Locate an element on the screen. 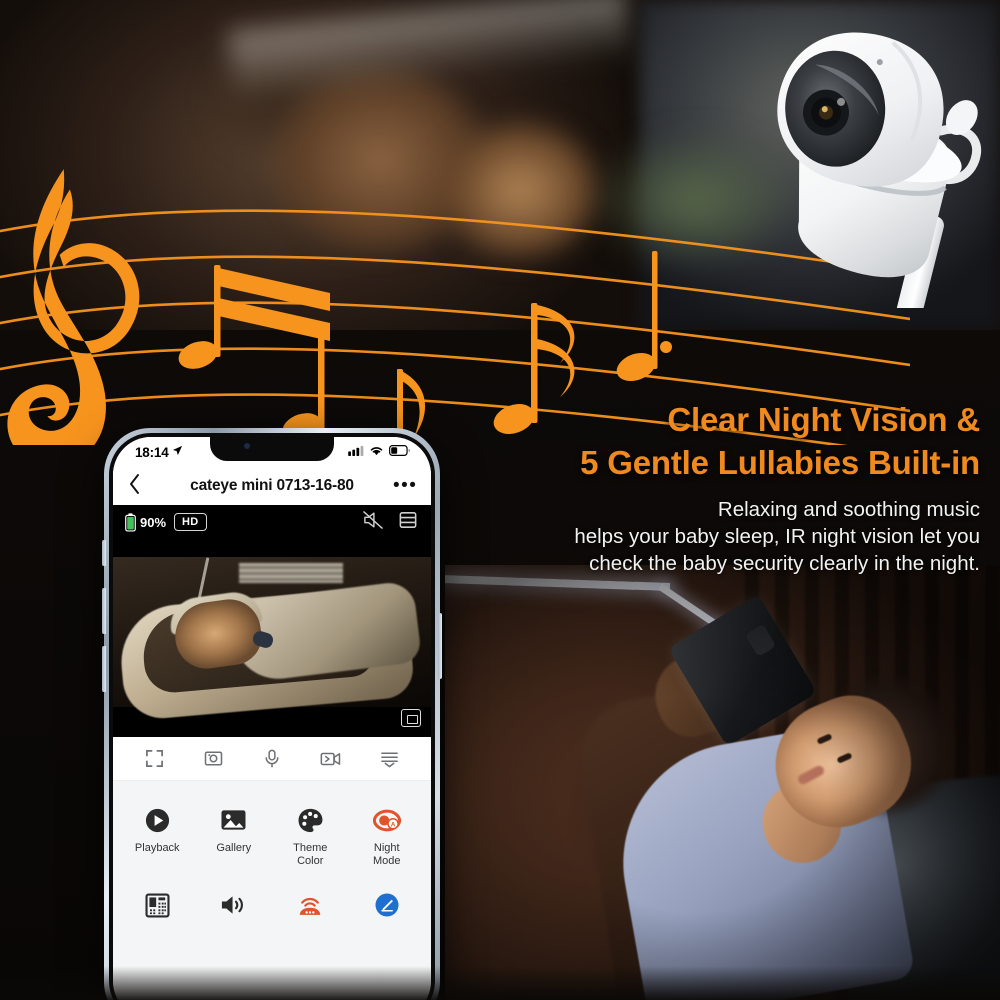 This screenshot has height=1000, width=1000. snapshot-button is located at coordinates (213, 759).